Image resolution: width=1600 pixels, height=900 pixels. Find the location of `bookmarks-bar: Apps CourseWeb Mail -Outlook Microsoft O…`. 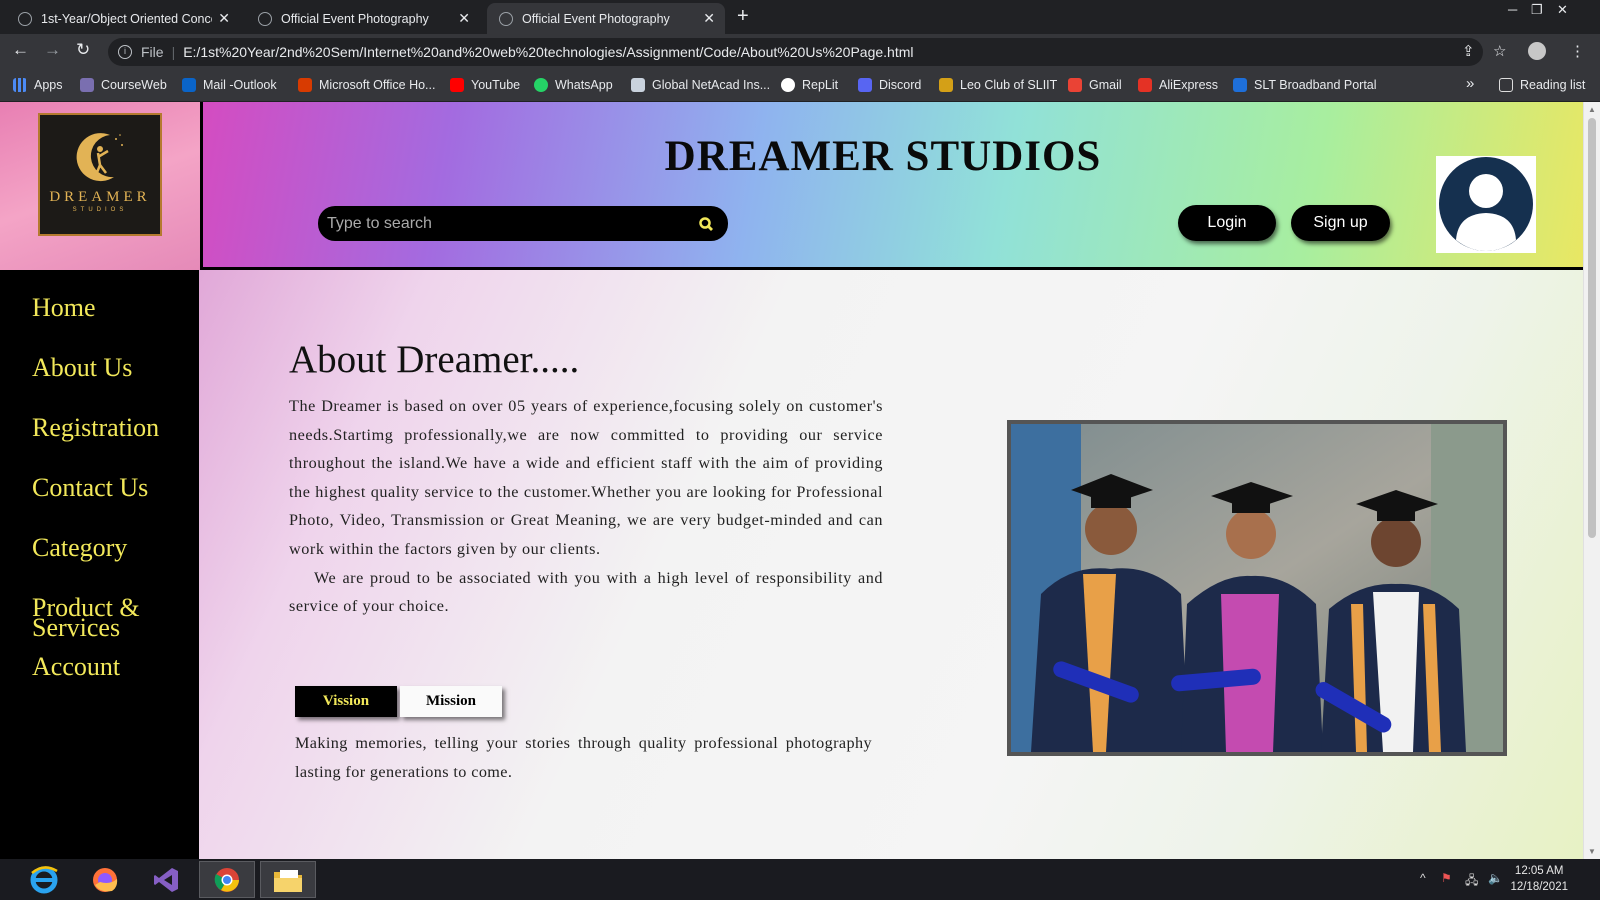

bookmarks-bar: Apps CourseWeb Mail -Outlook Microsoft O… is located at coordinates (800, 86).